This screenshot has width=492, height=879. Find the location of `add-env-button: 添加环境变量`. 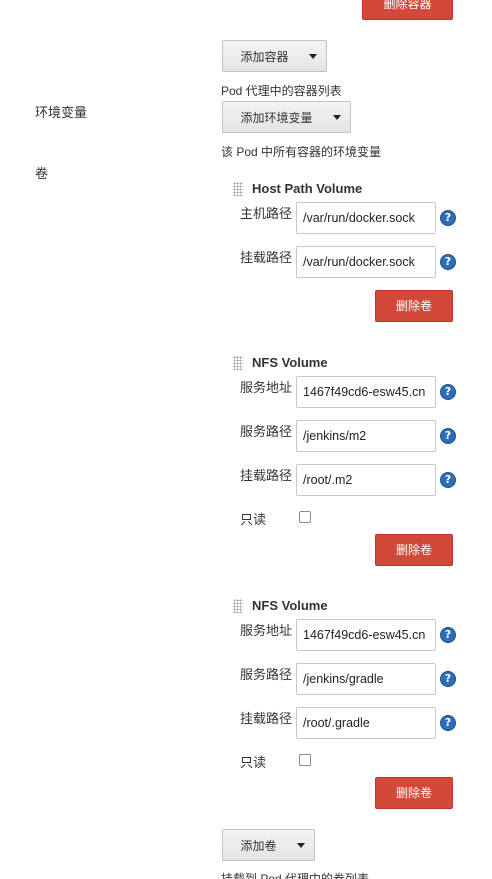

add-env-button: 添加环境变量 is located at coordinates (286, 117).